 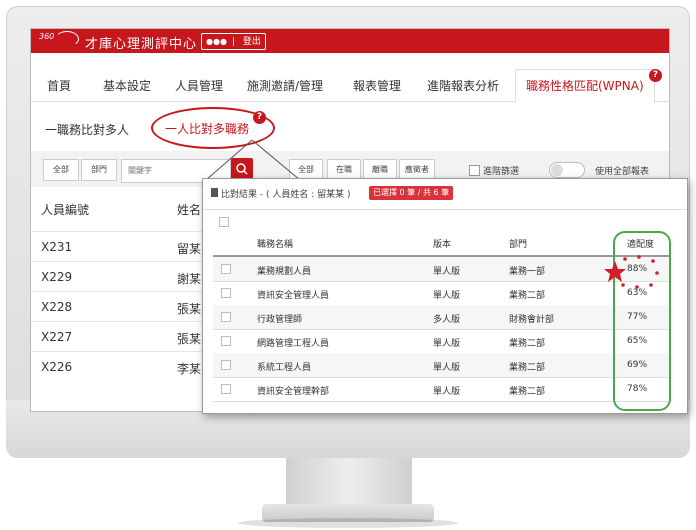 What do you see at coordinates (442, 245) in the screenshot?
I see `column-header-version: 版本` at bounding box center [442, 245].